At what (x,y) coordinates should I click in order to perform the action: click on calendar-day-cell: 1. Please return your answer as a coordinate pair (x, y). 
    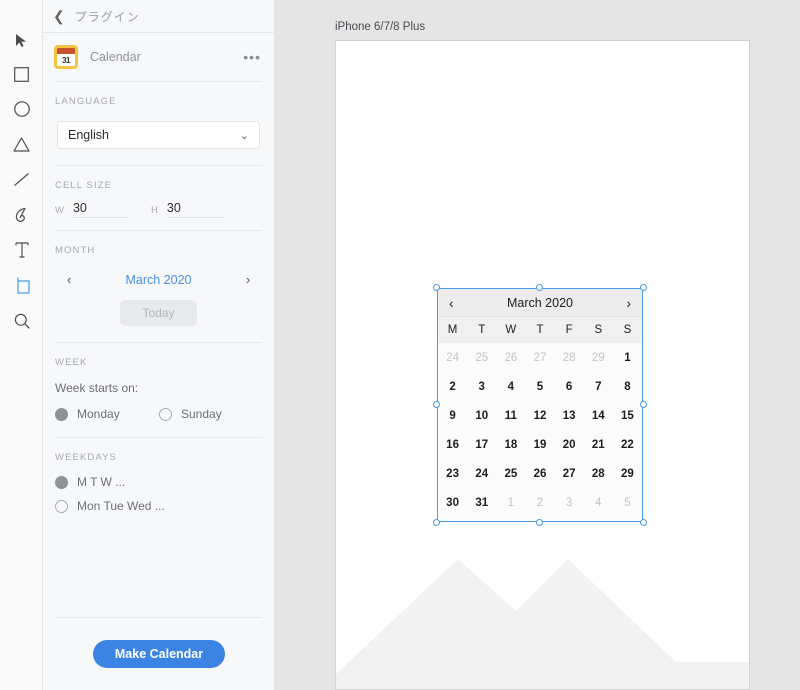
    Looking at the image, I should click on (511, 502).